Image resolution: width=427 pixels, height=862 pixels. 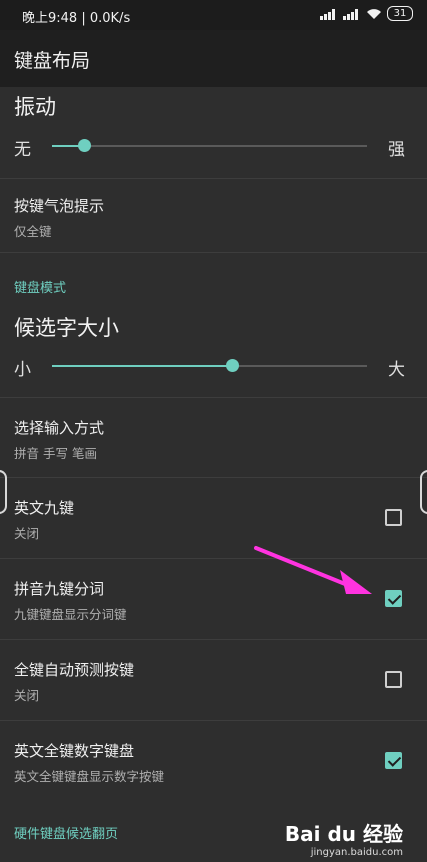 What do you see at coordinates (22, 150) in the screenshot?
I see `vibration-min-label: 无` at bounding box center [22, 150].